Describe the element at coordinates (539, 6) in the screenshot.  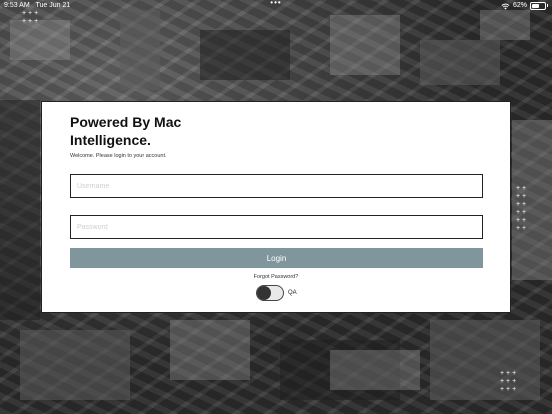
I see `battery-icon` at that location.